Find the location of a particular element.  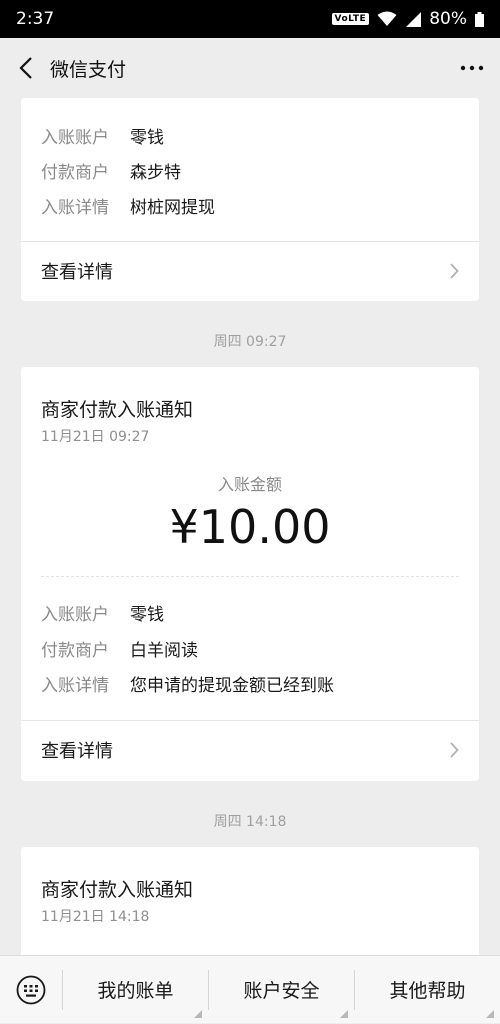

wifi-icon is located at coordinates (387, 18).